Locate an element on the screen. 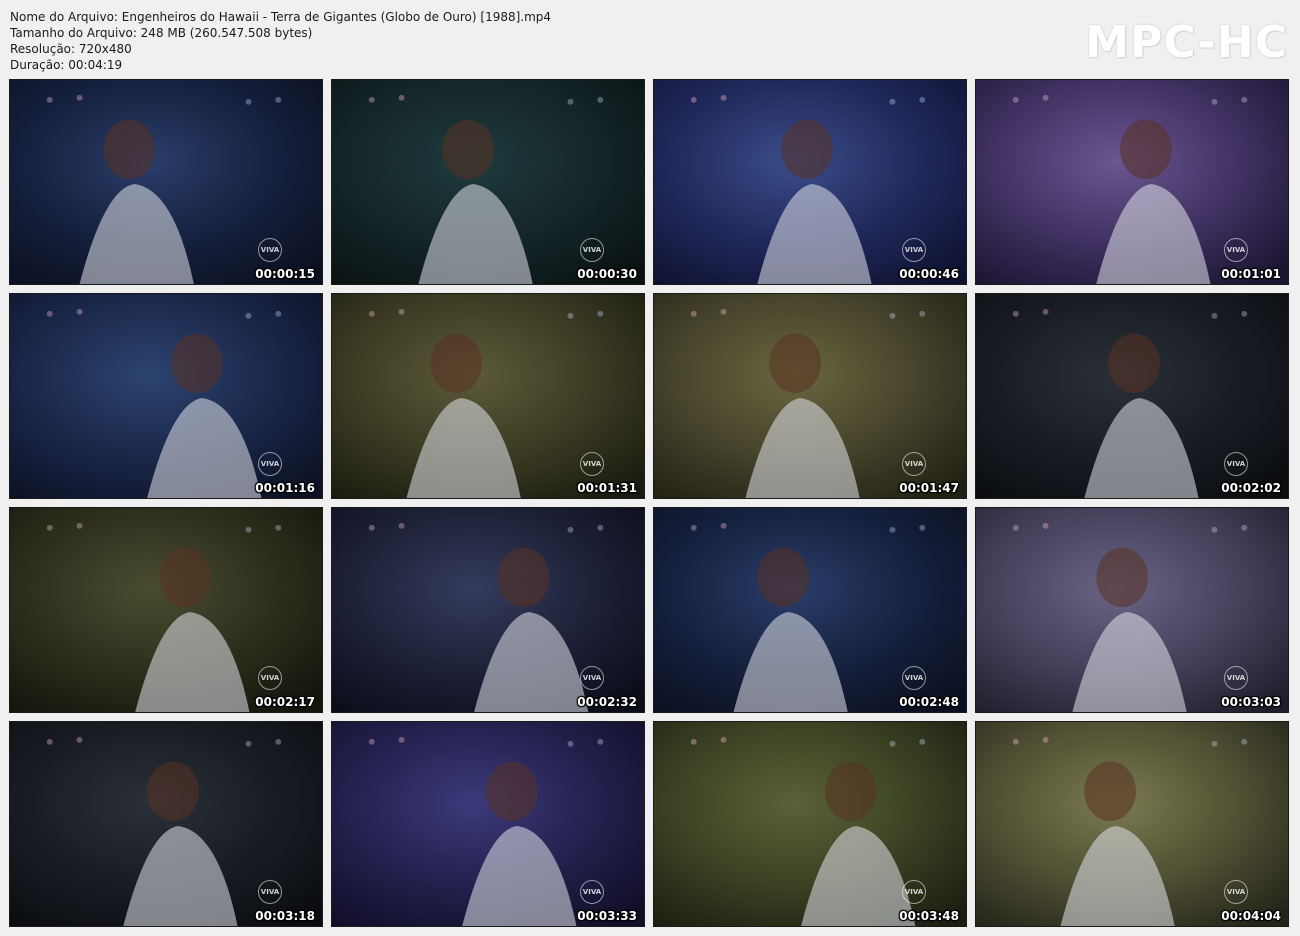 Image resolution: width=1300 pixels, height=936 pixels. mpc-hc-logo: MPC-HC is located at coordinates (1186, 42).